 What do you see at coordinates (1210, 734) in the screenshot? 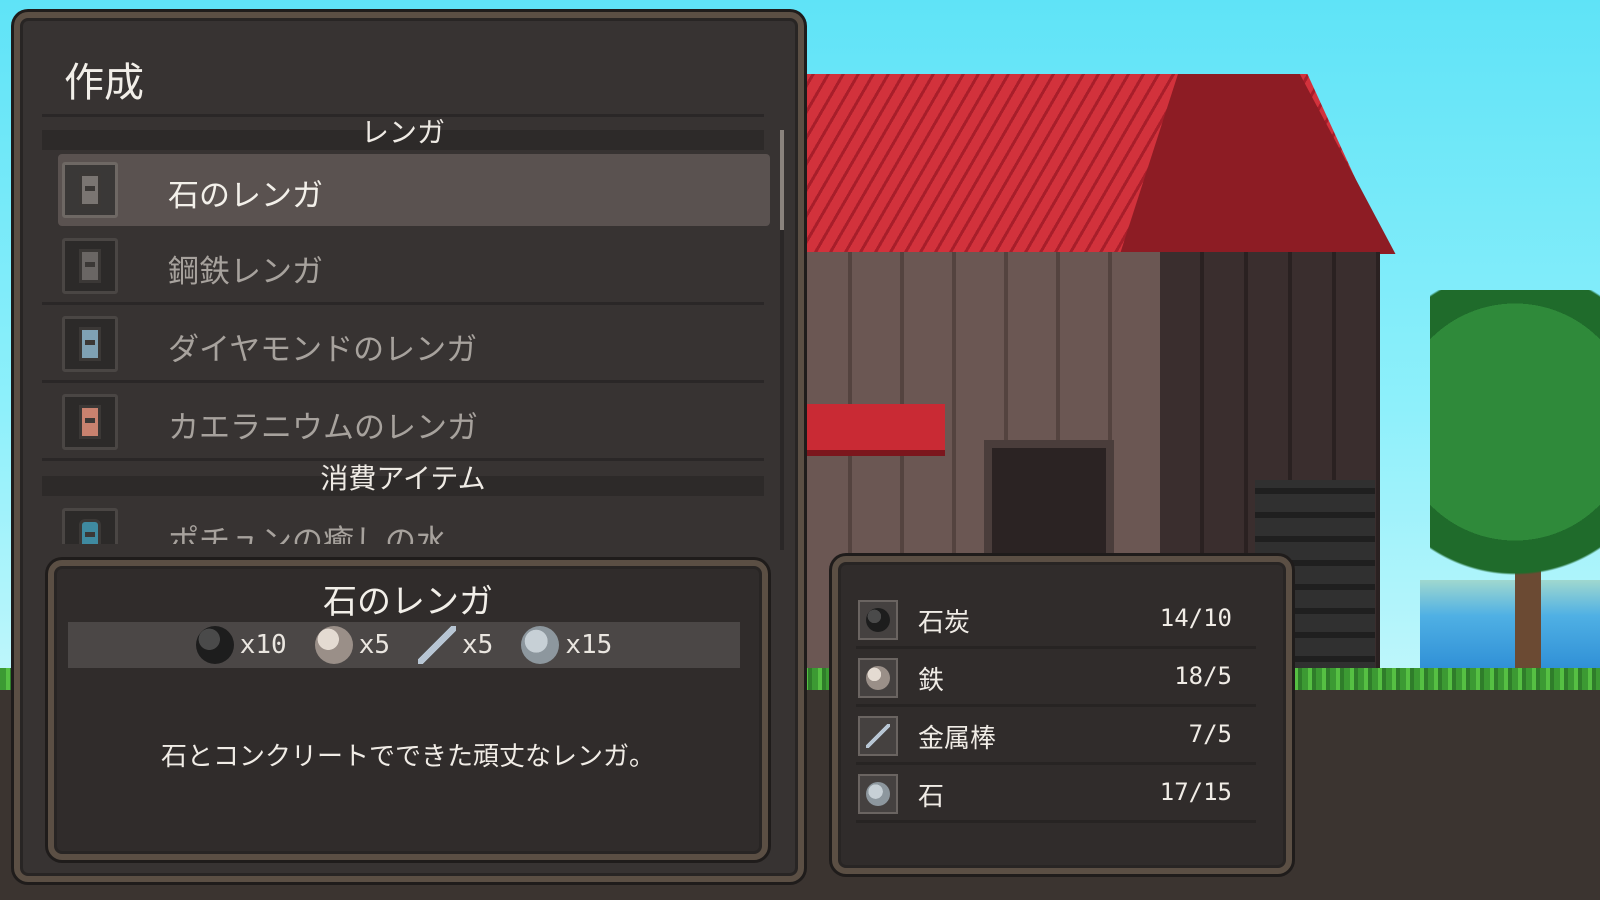
I see `material-count: 7/5` at bounding box center [1210, 734].